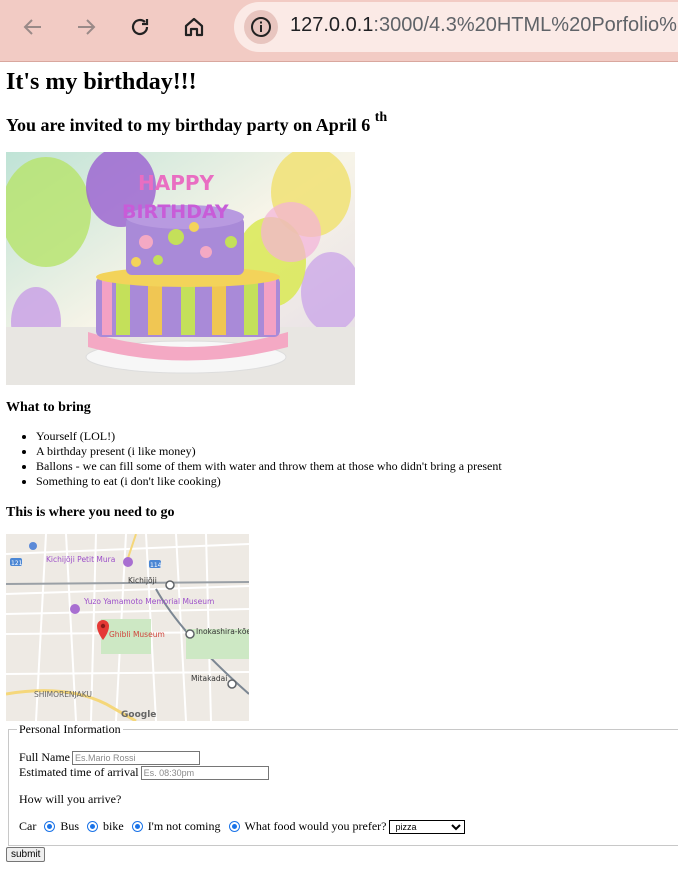 This screenshot has height=889, width=678. Describe the element at coordinates (137, 634) in the screenshot. I see `map-label: Ghibli Museum` at that location.